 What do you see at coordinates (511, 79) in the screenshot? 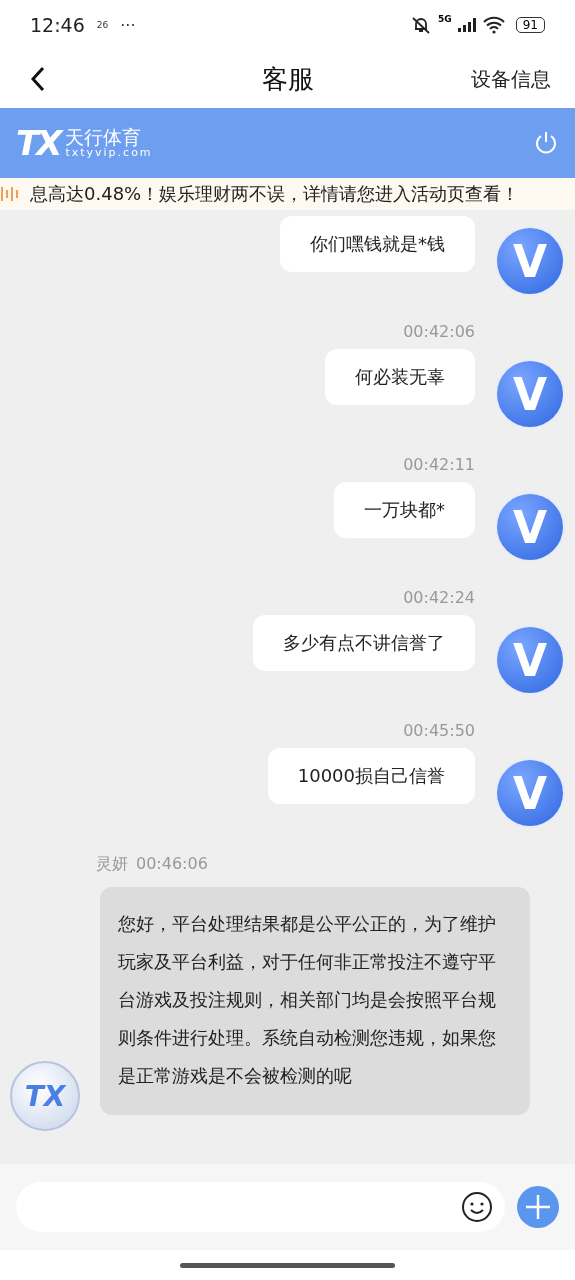
I see `device-info-link: 设备信息` at bounding box center [511, 79].